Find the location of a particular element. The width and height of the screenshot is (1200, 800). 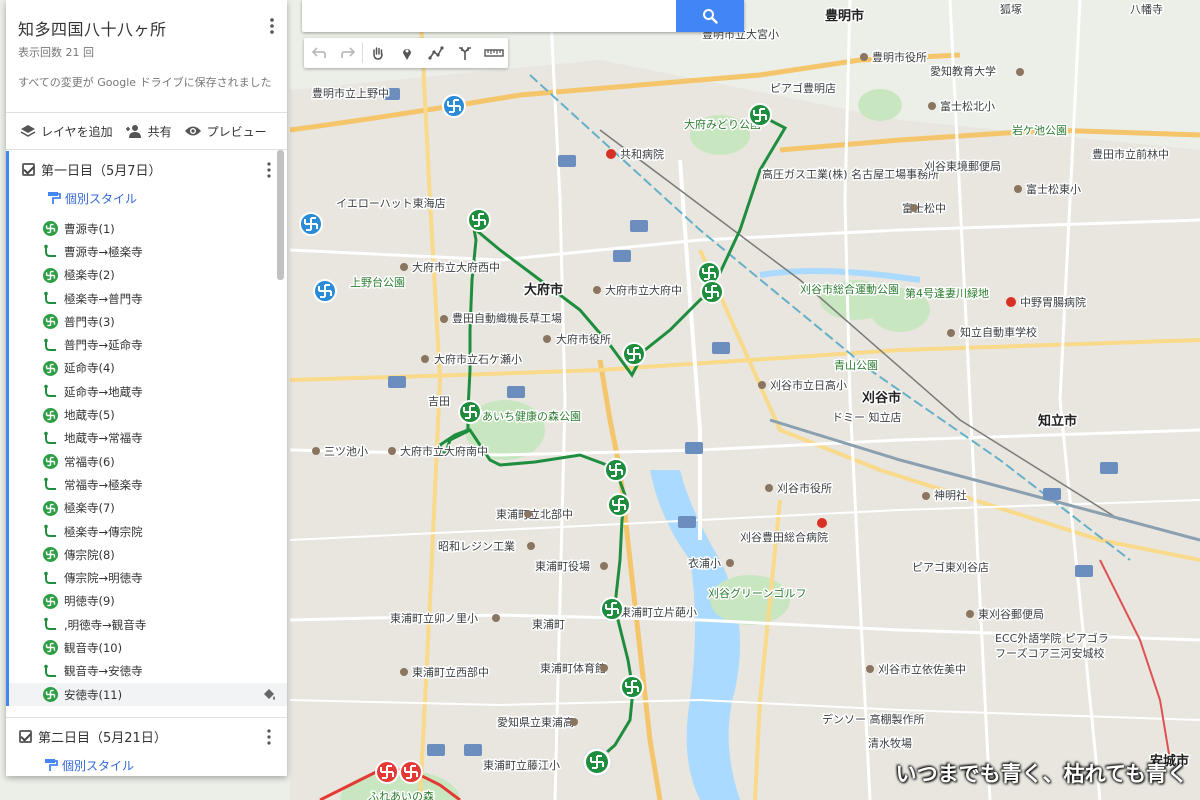

list-item-route: 極楽寺→傳宗院 is located at coordinates (148, 531).